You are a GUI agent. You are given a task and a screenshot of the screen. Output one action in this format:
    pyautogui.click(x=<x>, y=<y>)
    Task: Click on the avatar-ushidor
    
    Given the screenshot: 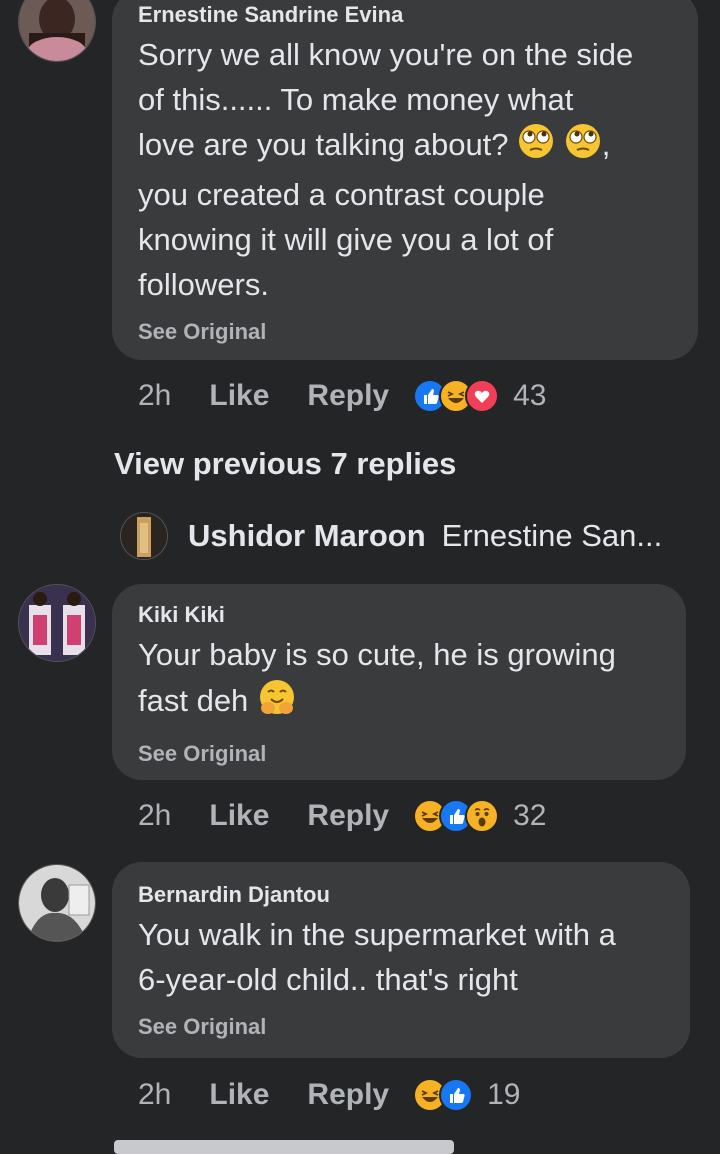 What is the action you would take?
    pyautogui.click(x=144, y=536)
    